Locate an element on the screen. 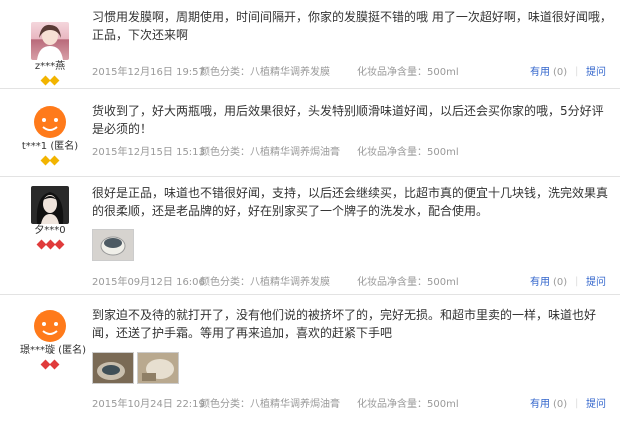 The height and width of the screenshot is (430, 620). review-date: 2015年12月15日 15:13 is located at coordinates (148, 152).